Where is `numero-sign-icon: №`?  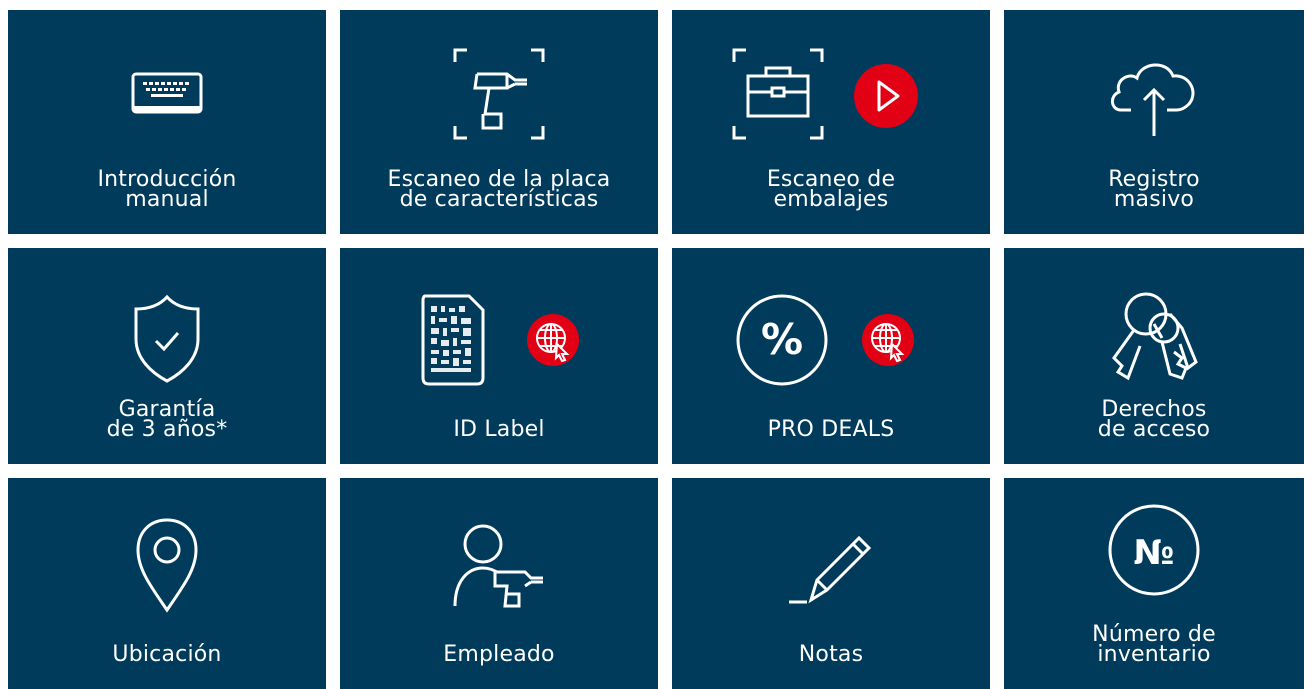 numero-sign-icon: № is located at coordinates (1154, 550).